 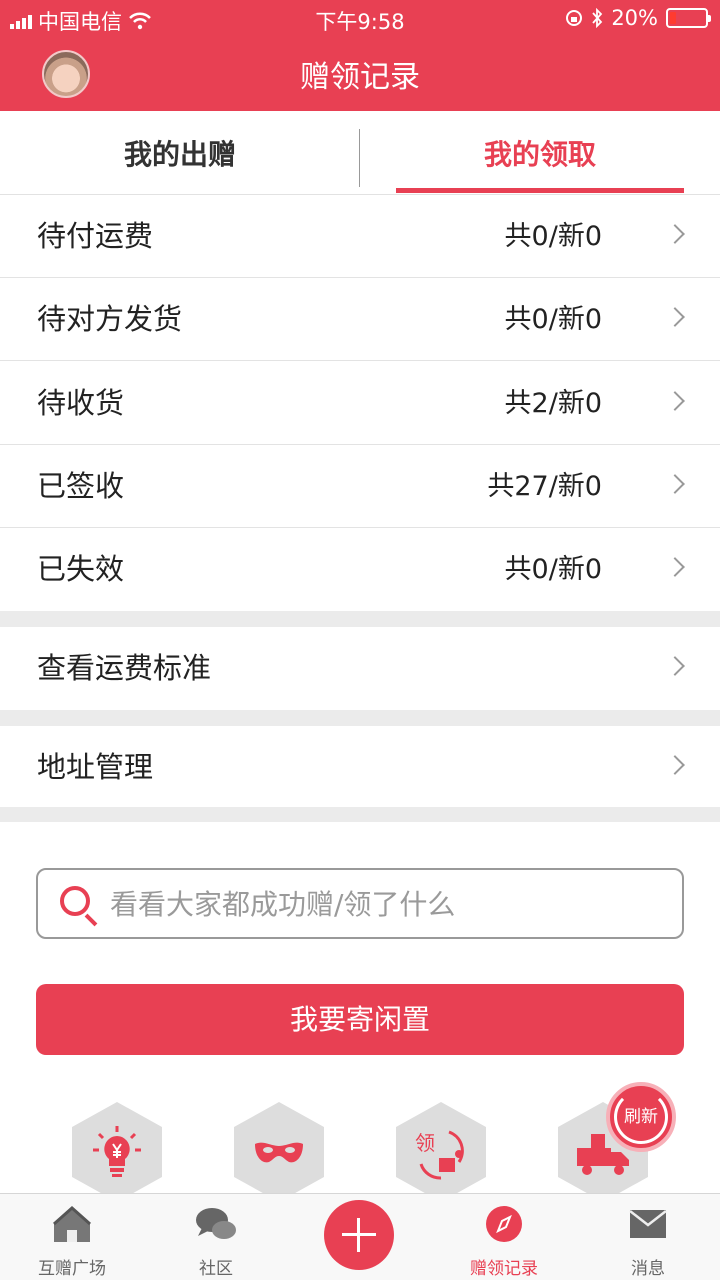 I want to click on row-pending-delivery: 待对方发货 共0/新0, so click(x=360, y=319).